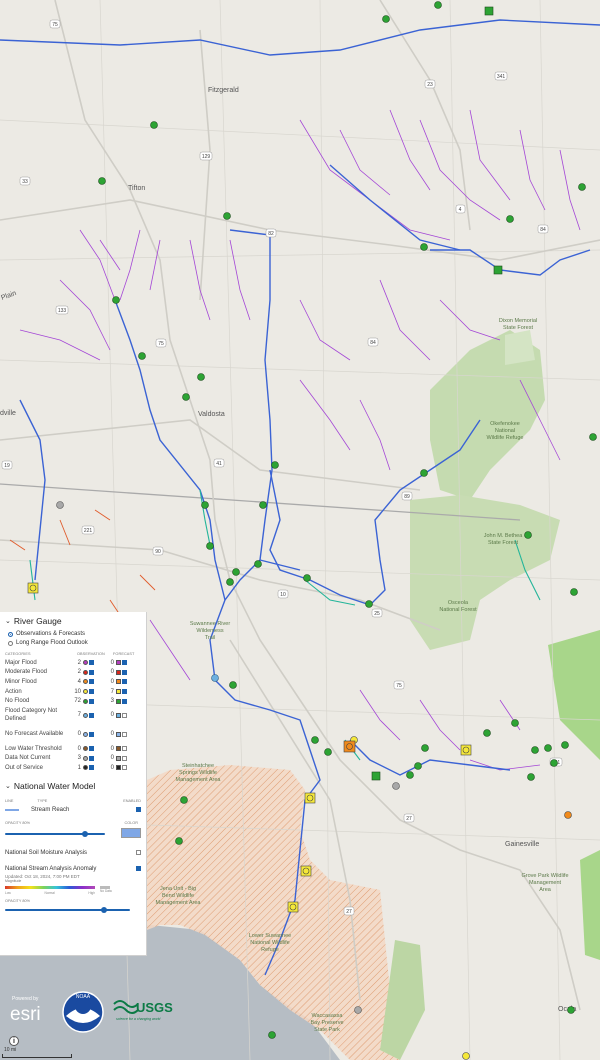  What do you see at coordinates (138, 869) in the screenshot?
I see `stream-anomaly-checkbox` at bounding box center [138, 869].